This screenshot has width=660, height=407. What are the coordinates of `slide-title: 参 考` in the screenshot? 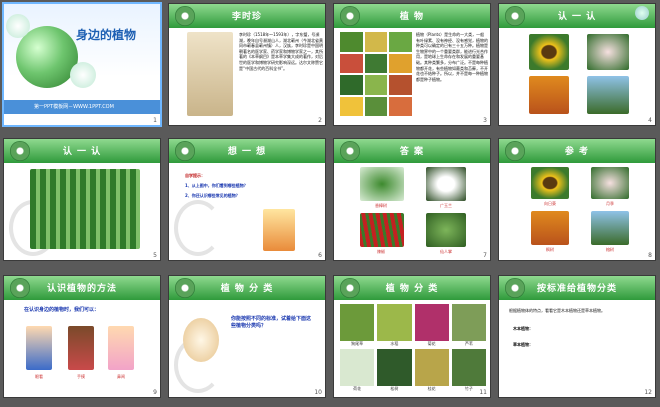 It's located at (577, 152).